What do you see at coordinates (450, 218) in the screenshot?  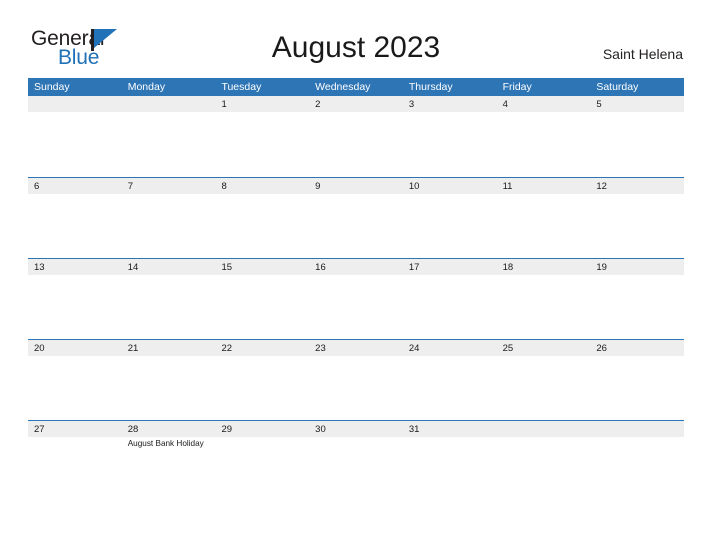 I see `day-cell: 10` at bounding box center [450, 218].